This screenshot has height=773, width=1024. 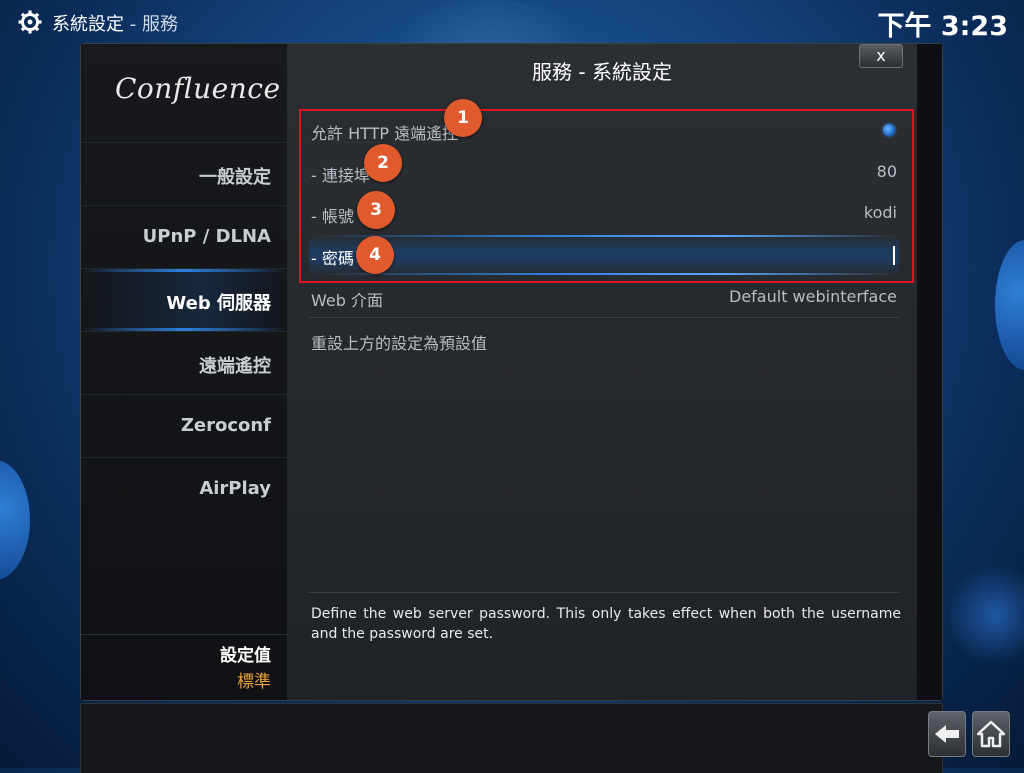 I want to click on bottom-bar, so click(x=511, y=738).